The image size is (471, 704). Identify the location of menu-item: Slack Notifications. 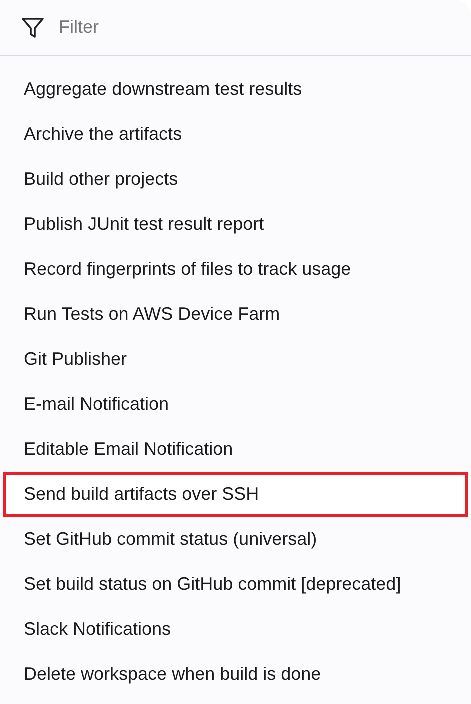
(235, 629).